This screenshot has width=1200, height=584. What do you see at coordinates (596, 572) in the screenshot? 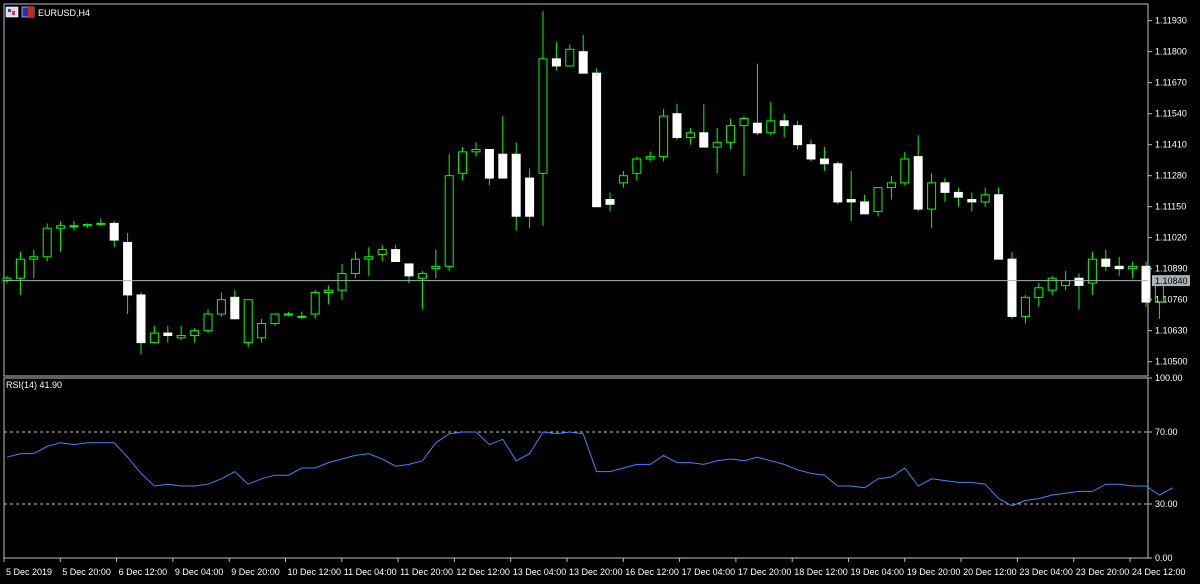
I see `time-tick-label: 13 Dec 20:00` at bounding box center [596, 572].